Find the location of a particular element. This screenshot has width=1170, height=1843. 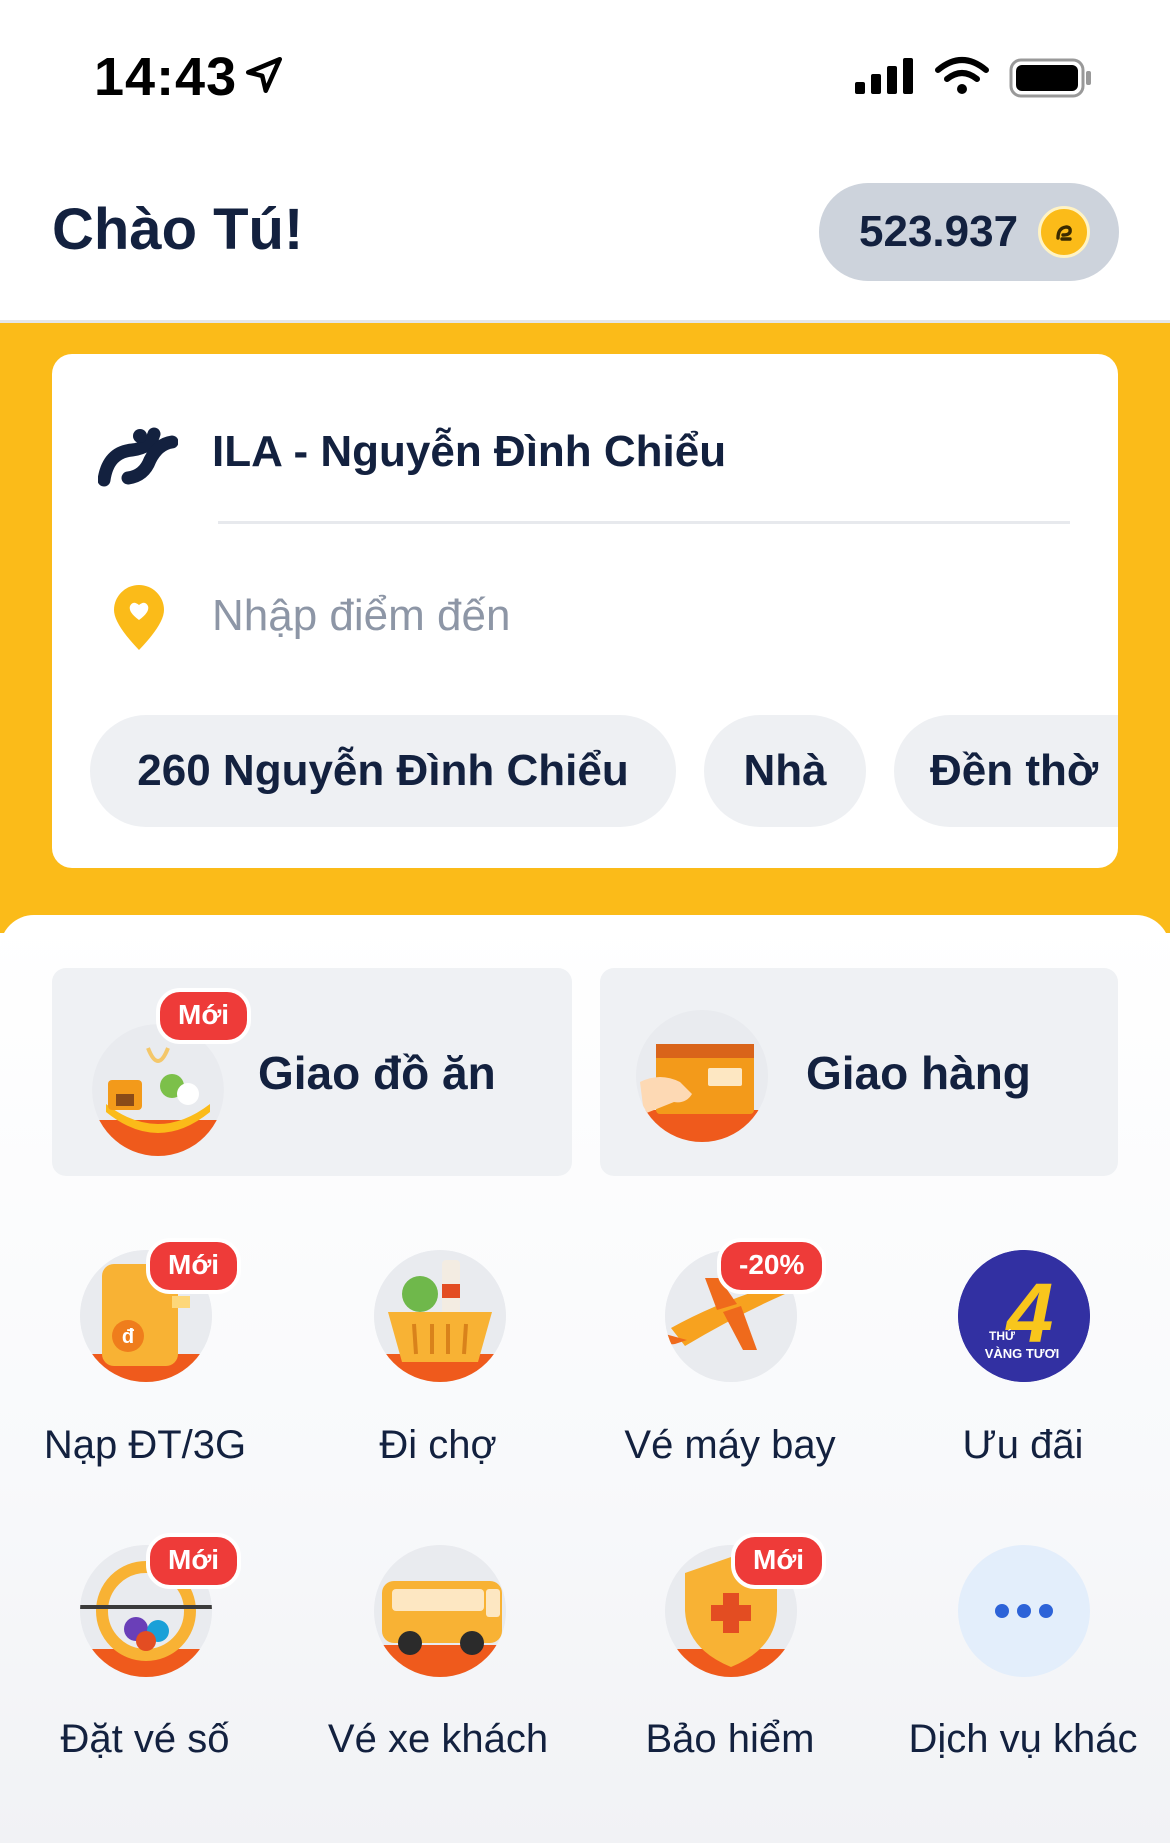

service-label: Nạp ĐT/3G is located at coordinates (145, 1445).